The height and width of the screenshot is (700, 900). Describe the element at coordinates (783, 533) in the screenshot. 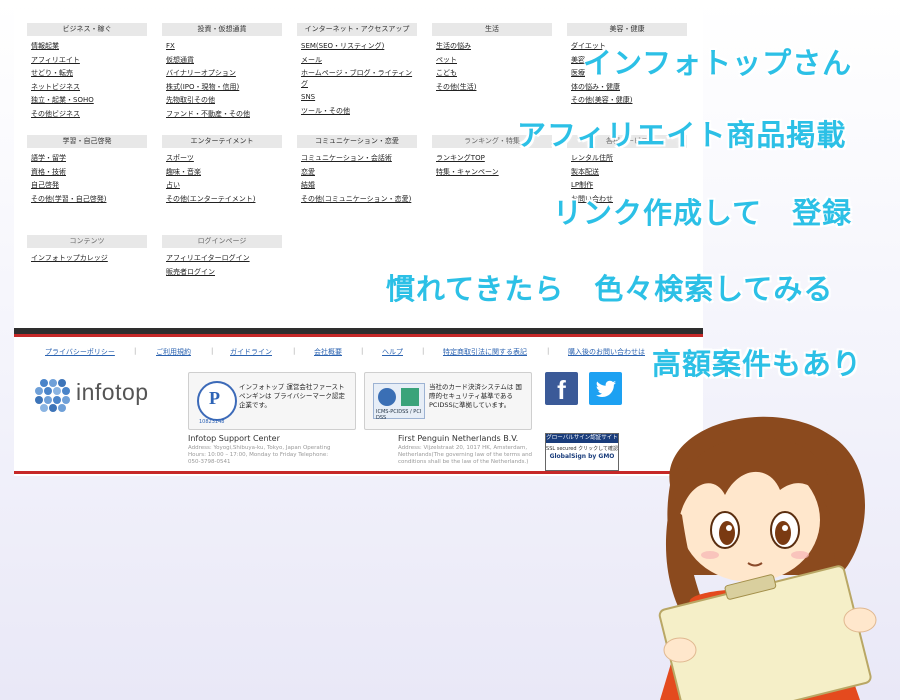

I see `eye-right` at that location.